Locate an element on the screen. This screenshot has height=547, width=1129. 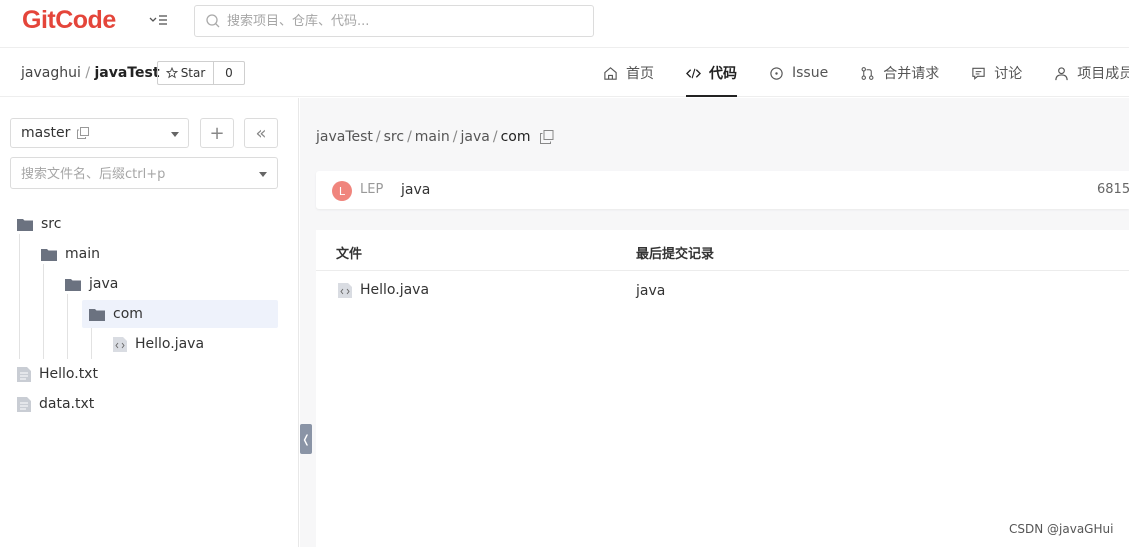
add-button: + is located at coordinates (217, 133).